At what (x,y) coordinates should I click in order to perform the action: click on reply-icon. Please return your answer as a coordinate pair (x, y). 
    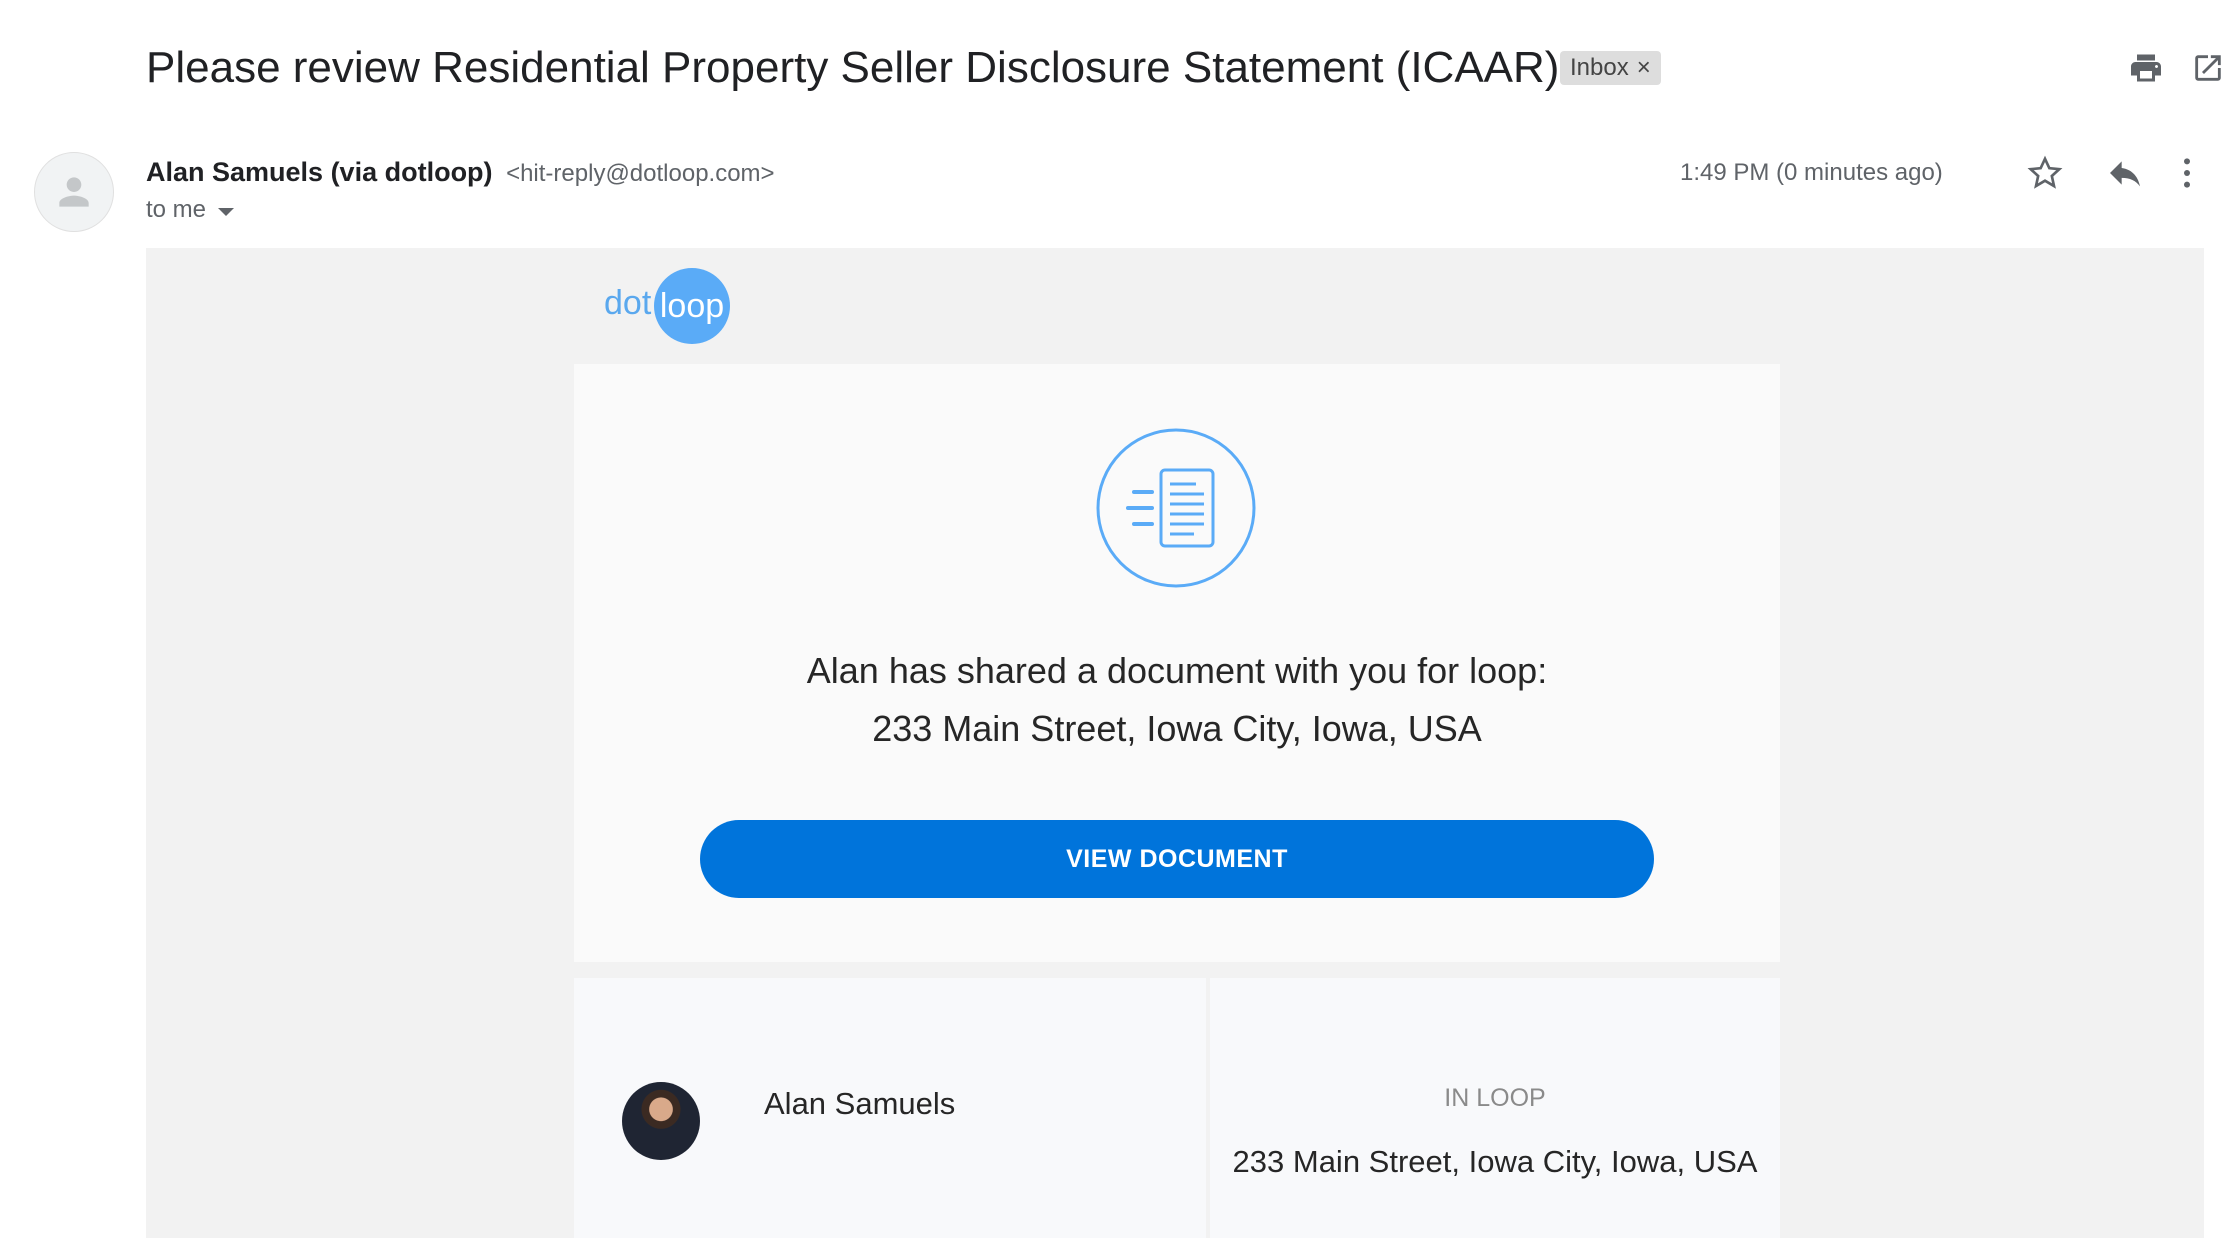
    Looking at the image, I should click on (2125, 173).